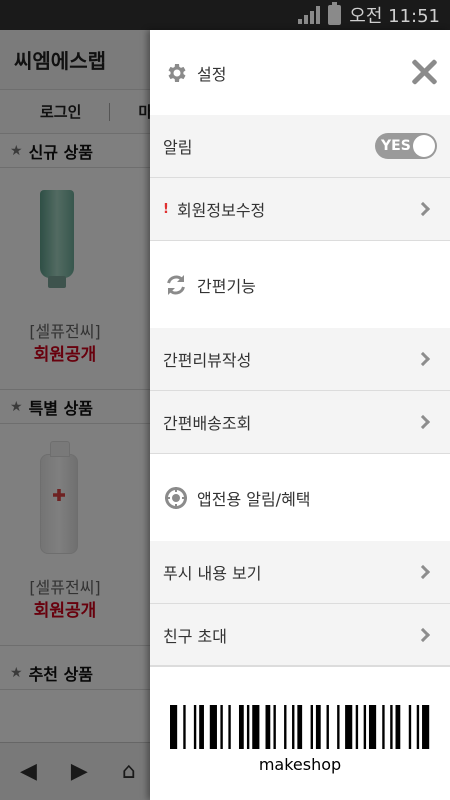 The width and height of the screenshot is (450, 800). What do you see at coordinates (176, 73) in the screenshot?
I see `gear-icon` at bounding box center [176, 73].